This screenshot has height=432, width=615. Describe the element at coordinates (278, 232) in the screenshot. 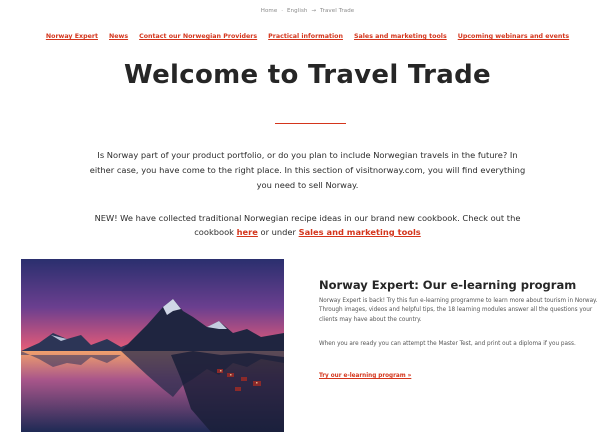

I see `announcement-text-middle: or under` at that location.